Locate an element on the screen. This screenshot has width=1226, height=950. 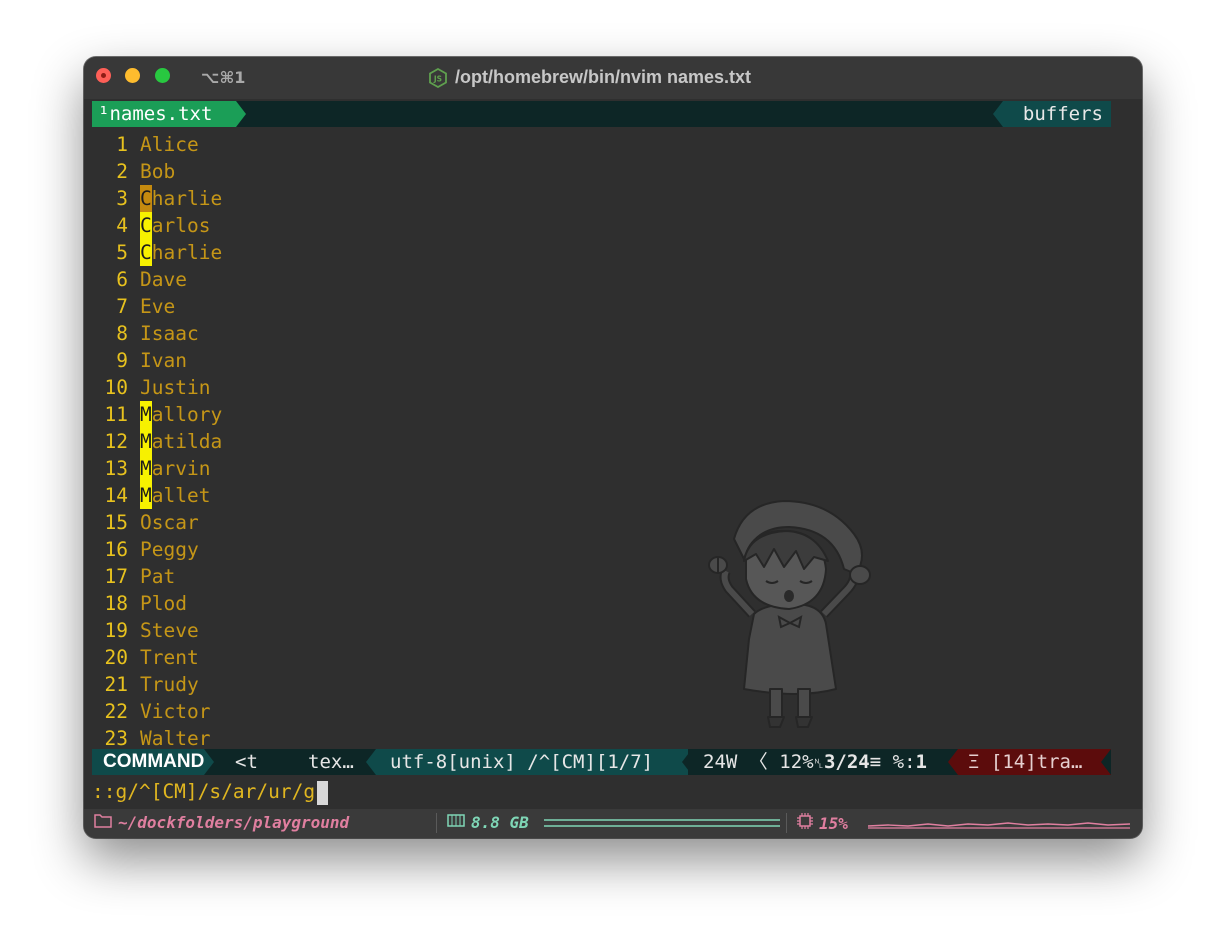
line-number: 16 is located at coordinates (116, 549).